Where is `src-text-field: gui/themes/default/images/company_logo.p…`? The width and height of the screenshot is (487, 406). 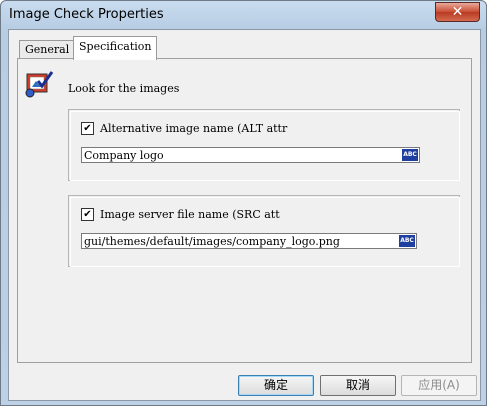 src-text-field: gui/themes/default/images/company_logo.p… is located at coordinates (249, 241).